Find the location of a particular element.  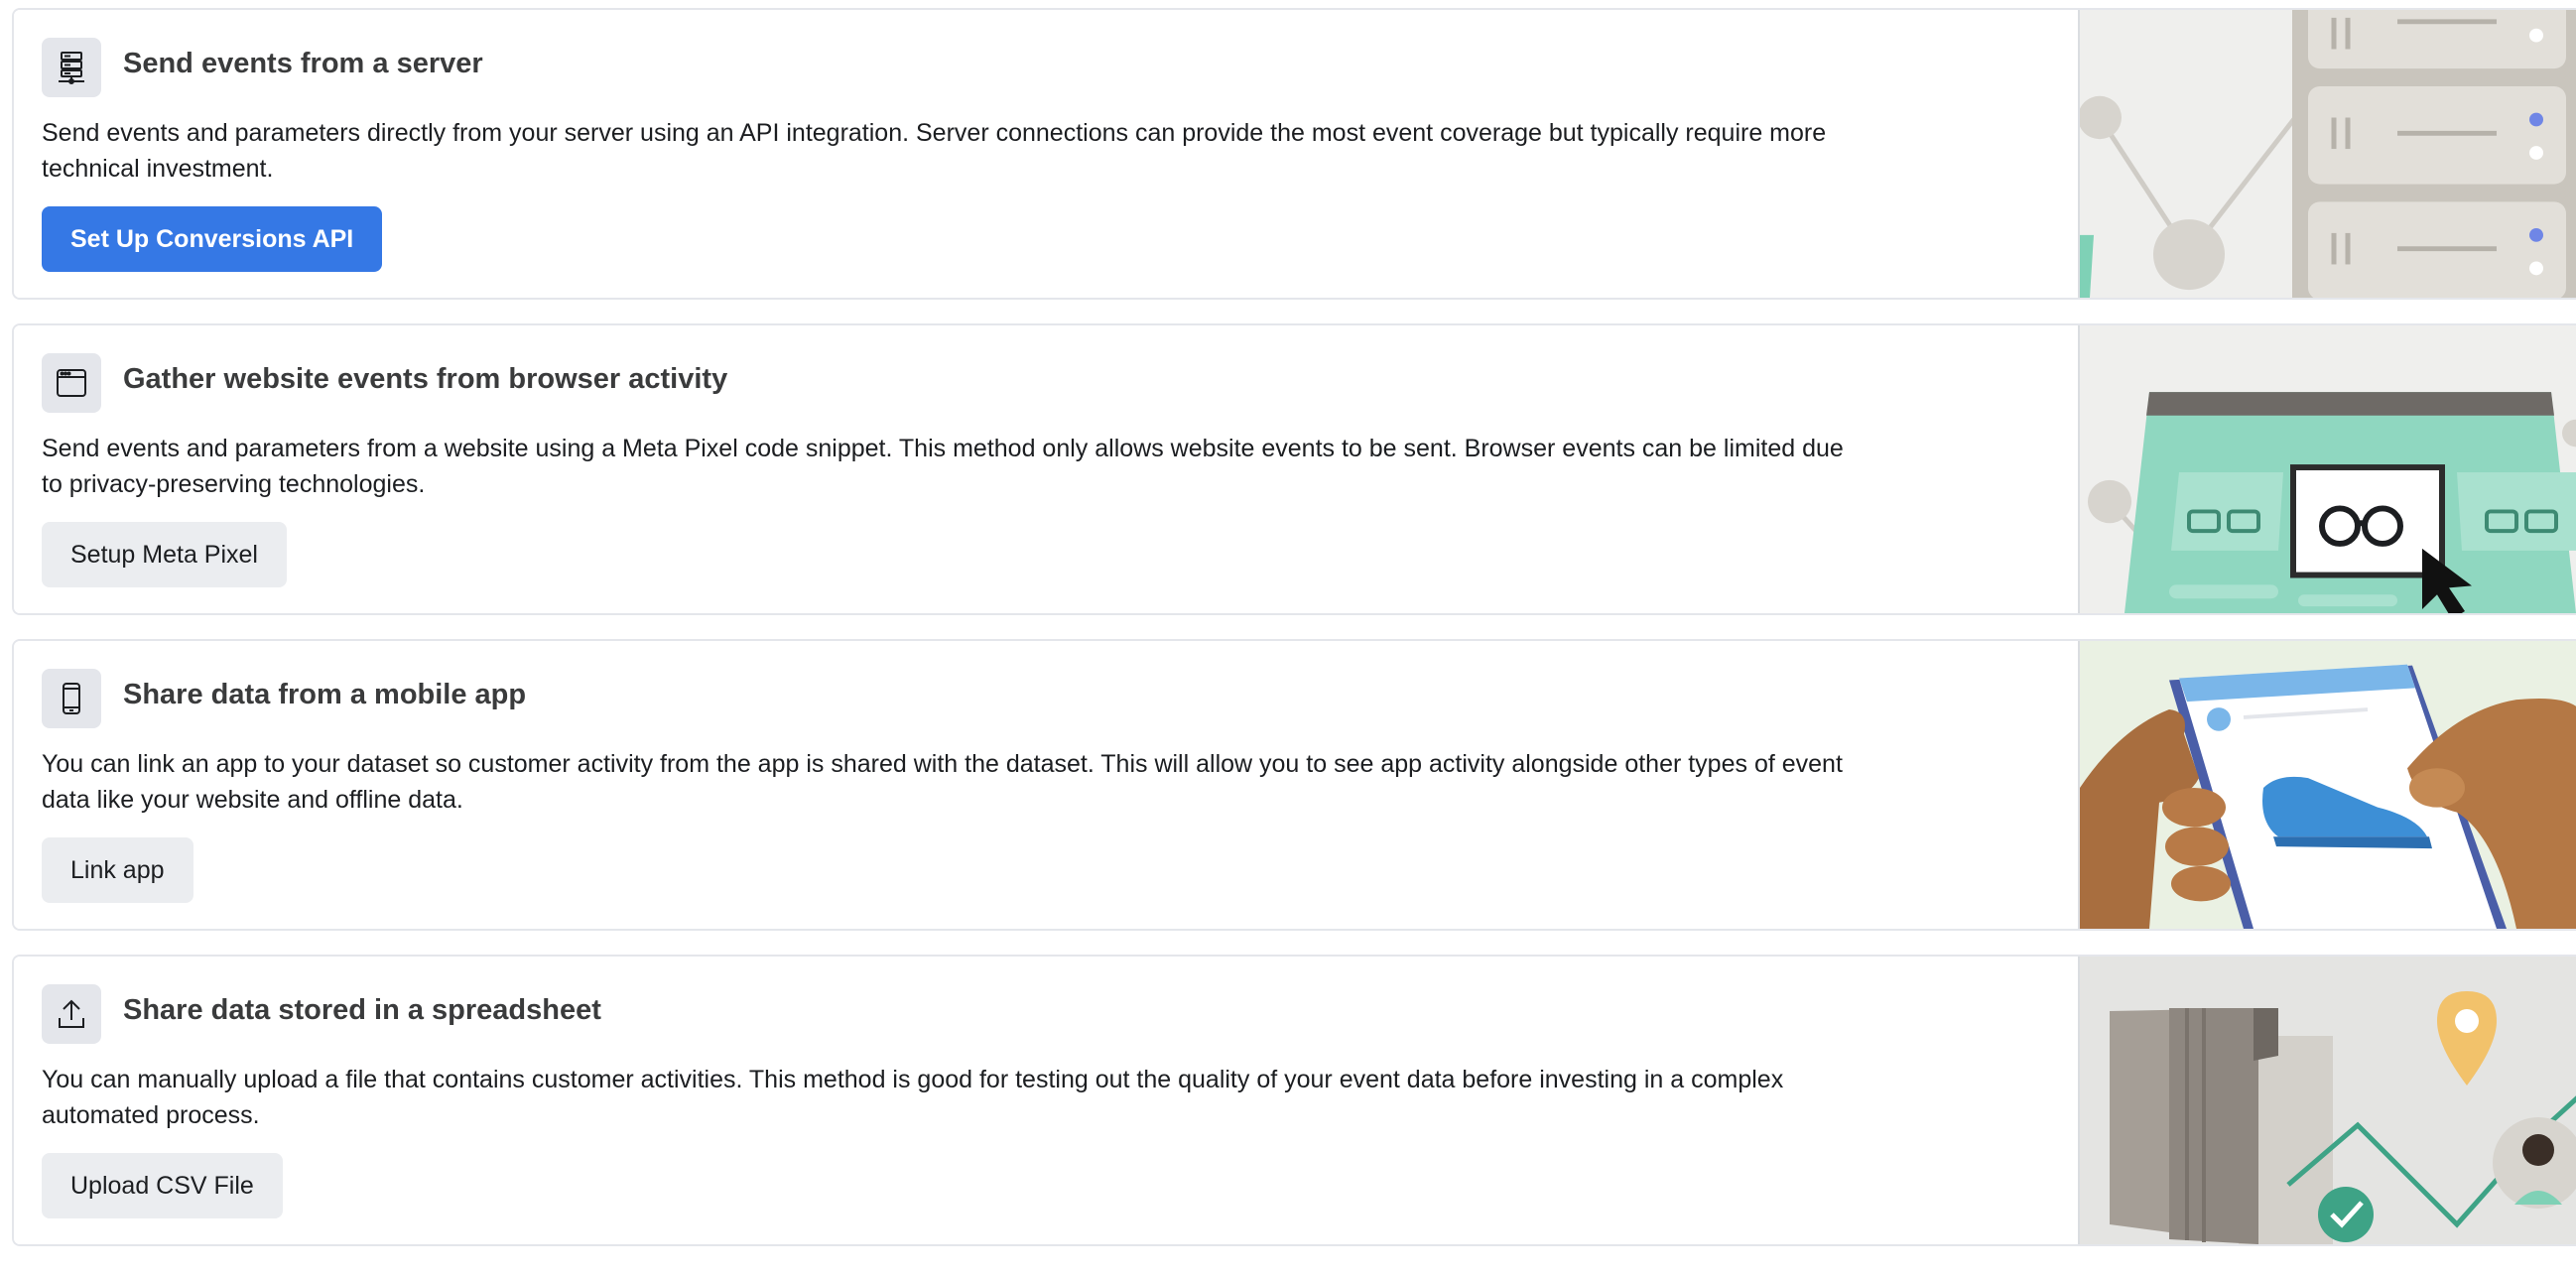

browser-glasses-illustration is located at coordinates (2327, 469).